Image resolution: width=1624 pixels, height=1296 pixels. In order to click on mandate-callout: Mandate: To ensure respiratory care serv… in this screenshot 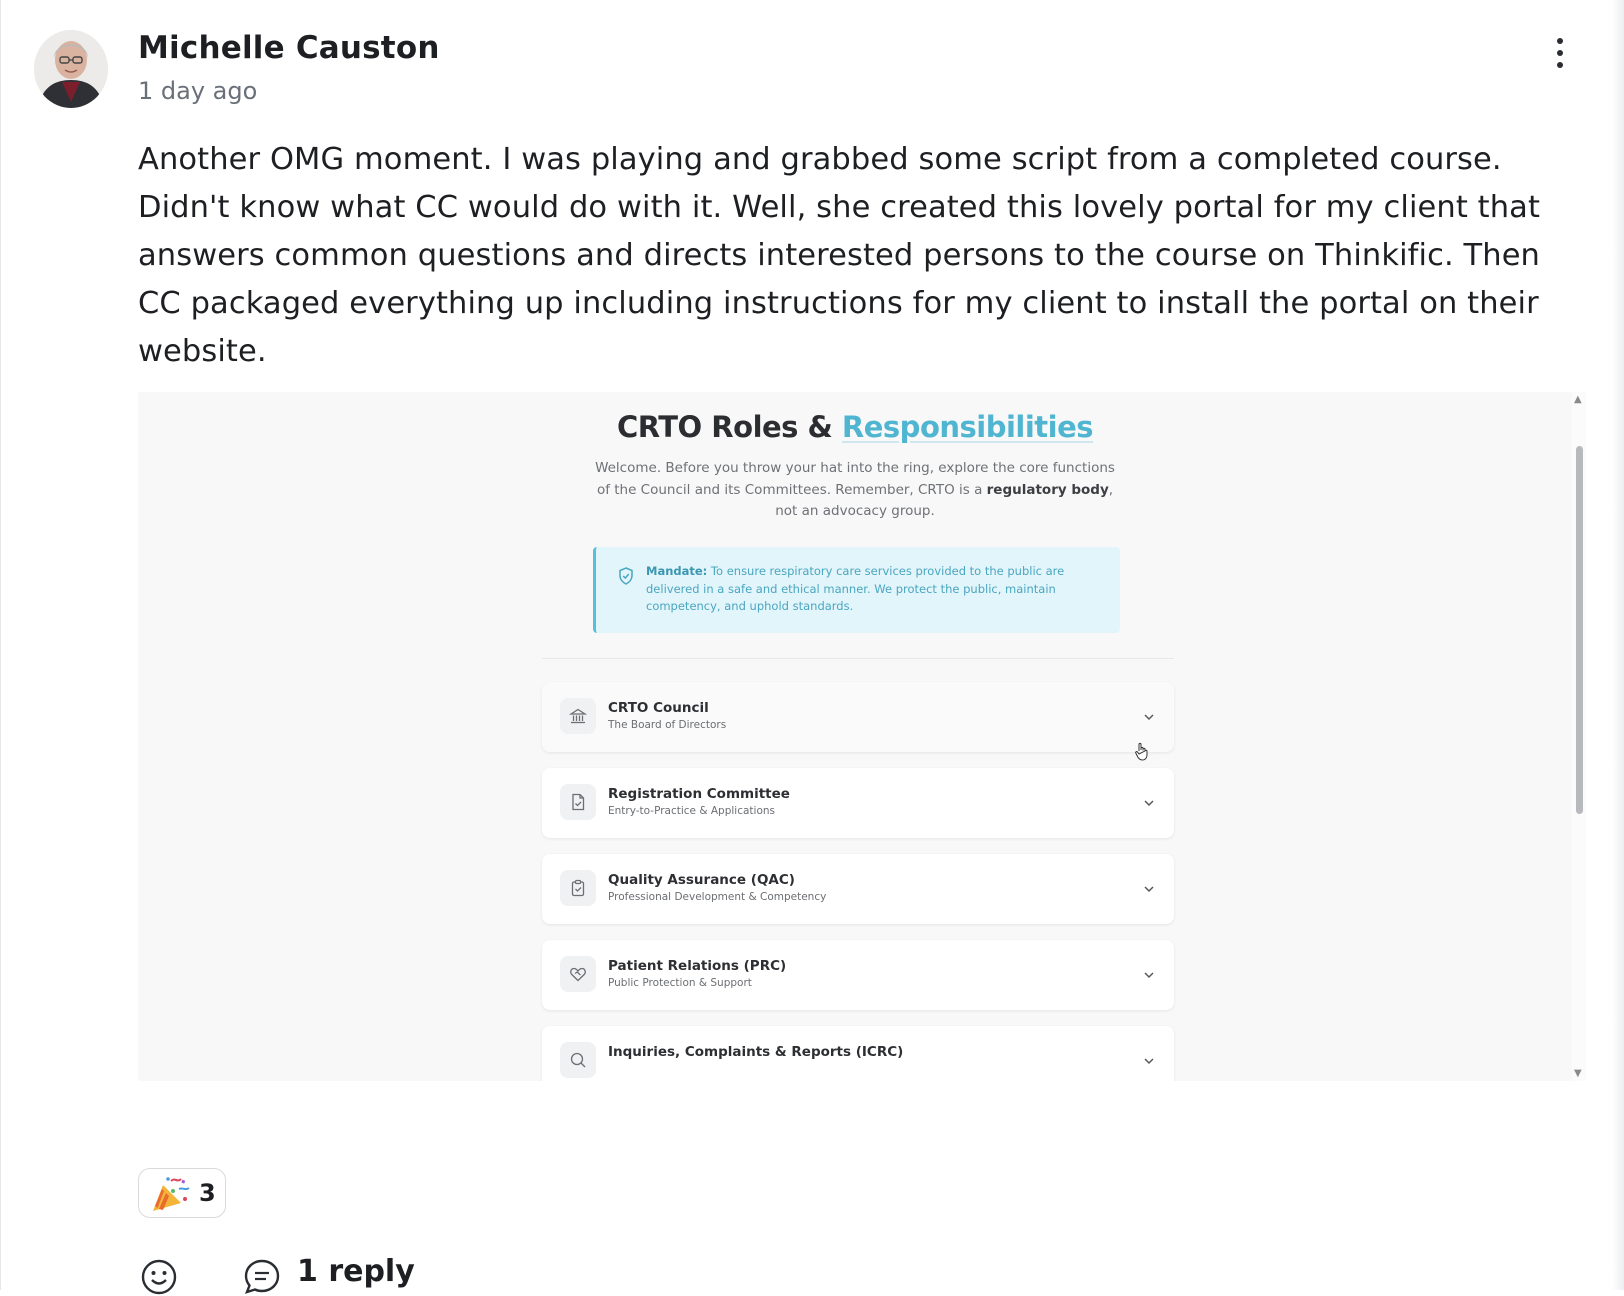, I will do `click(856, 590)`.